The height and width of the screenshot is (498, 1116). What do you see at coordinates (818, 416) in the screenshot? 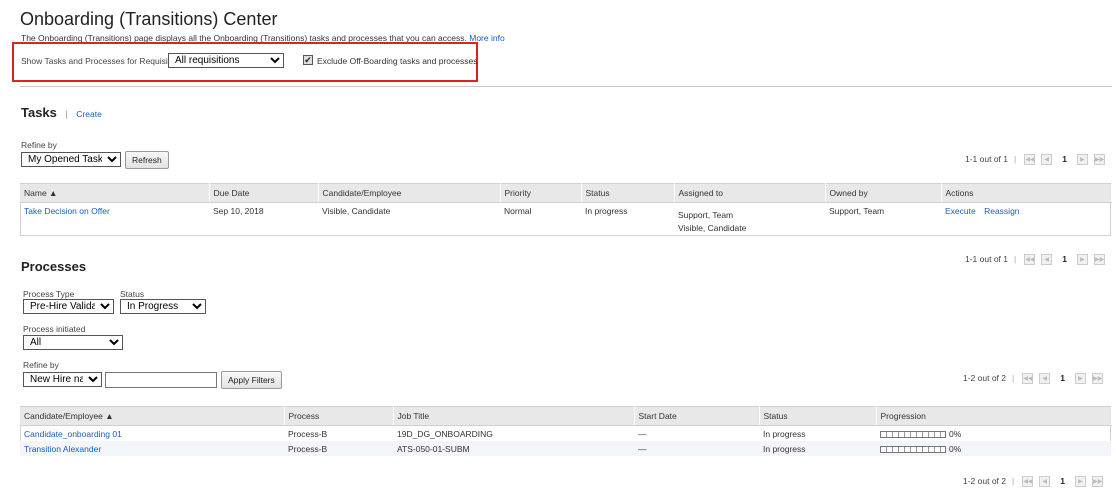
I see `col-process-status: Status` at bounding box center [818, 416].